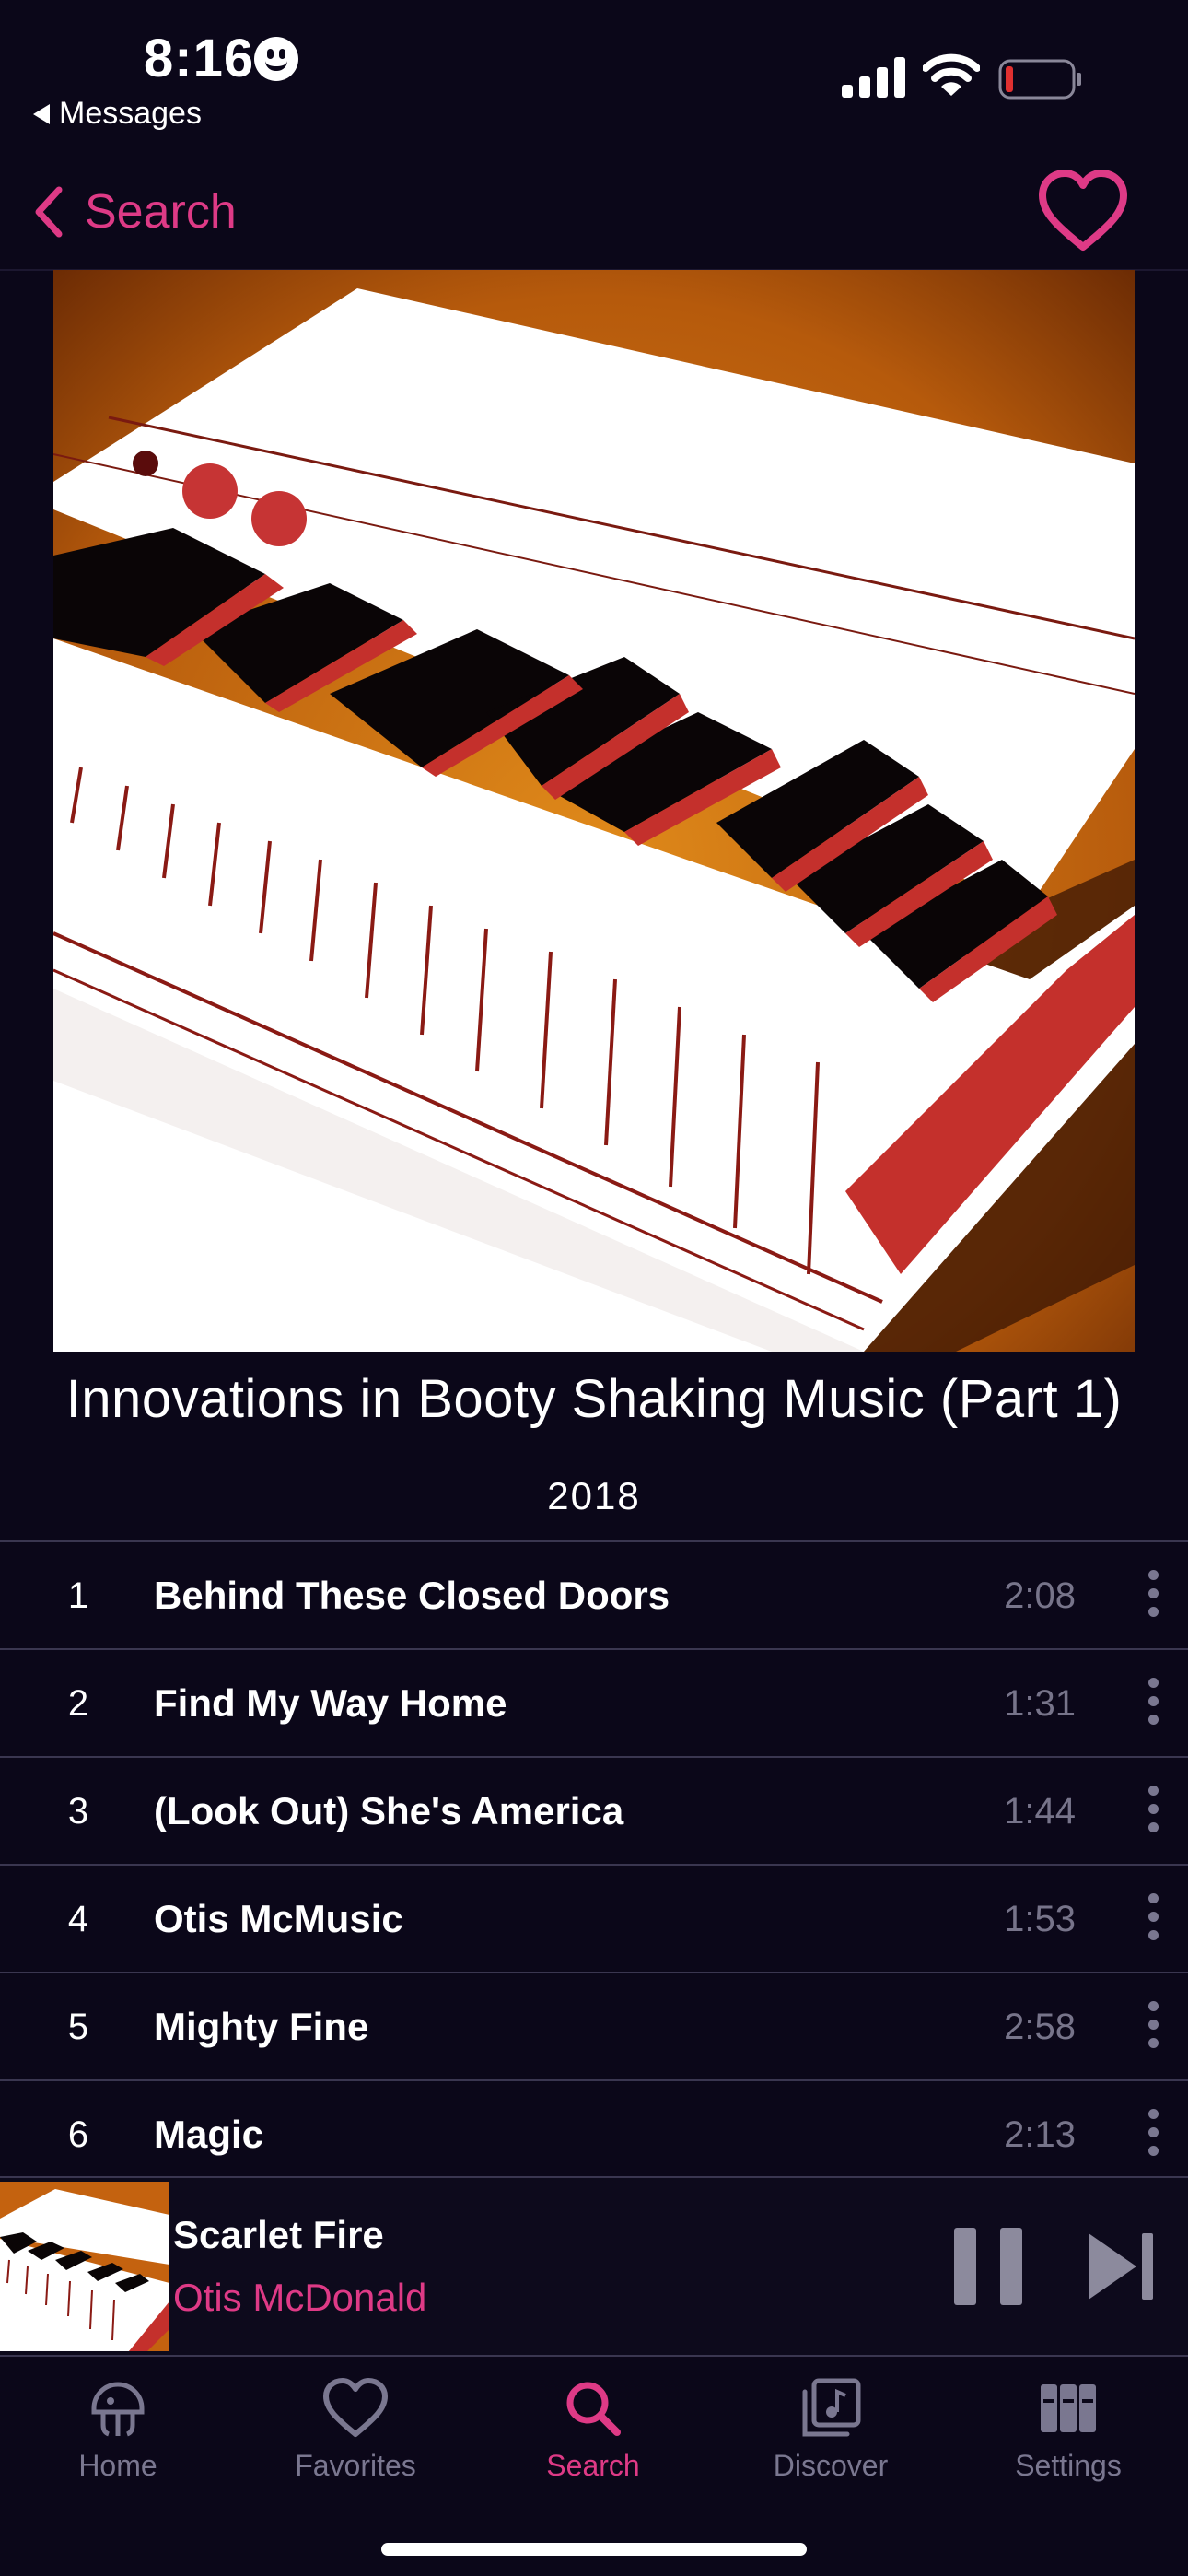  What do you see at coordinates (412, 1595) in the screenshot?
I see `track-title: Behind These Closed Doors` at bounding box center [412, 1595].